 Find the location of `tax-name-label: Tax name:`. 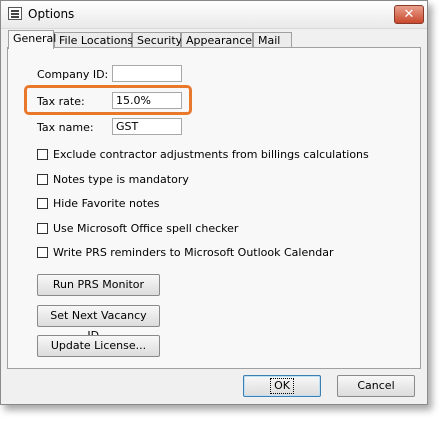

tax-name-label: Tax name: is located at coordinates (65, 127).